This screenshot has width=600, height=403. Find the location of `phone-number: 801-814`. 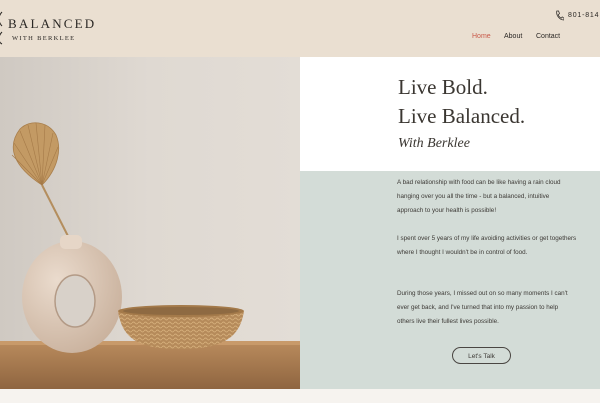

phone-number: 801-814 is located at coordinates (583, 15).